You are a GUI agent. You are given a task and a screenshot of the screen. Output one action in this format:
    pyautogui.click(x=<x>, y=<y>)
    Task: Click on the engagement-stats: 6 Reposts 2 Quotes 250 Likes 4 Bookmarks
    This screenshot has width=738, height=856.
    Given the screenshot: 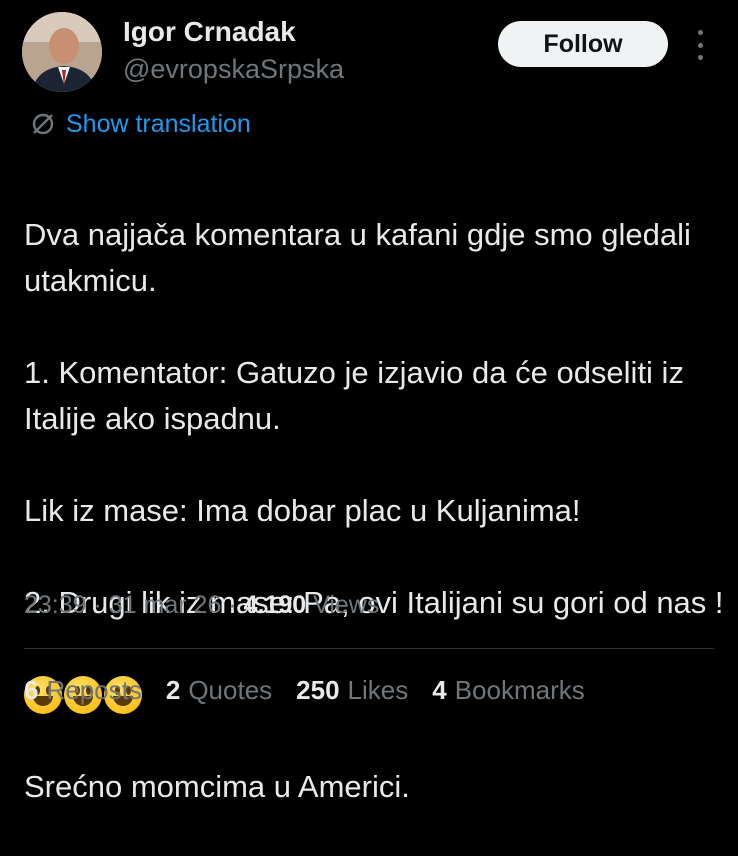 What is the action you would take?
    pyautogui.click(x=304, y=690)
    